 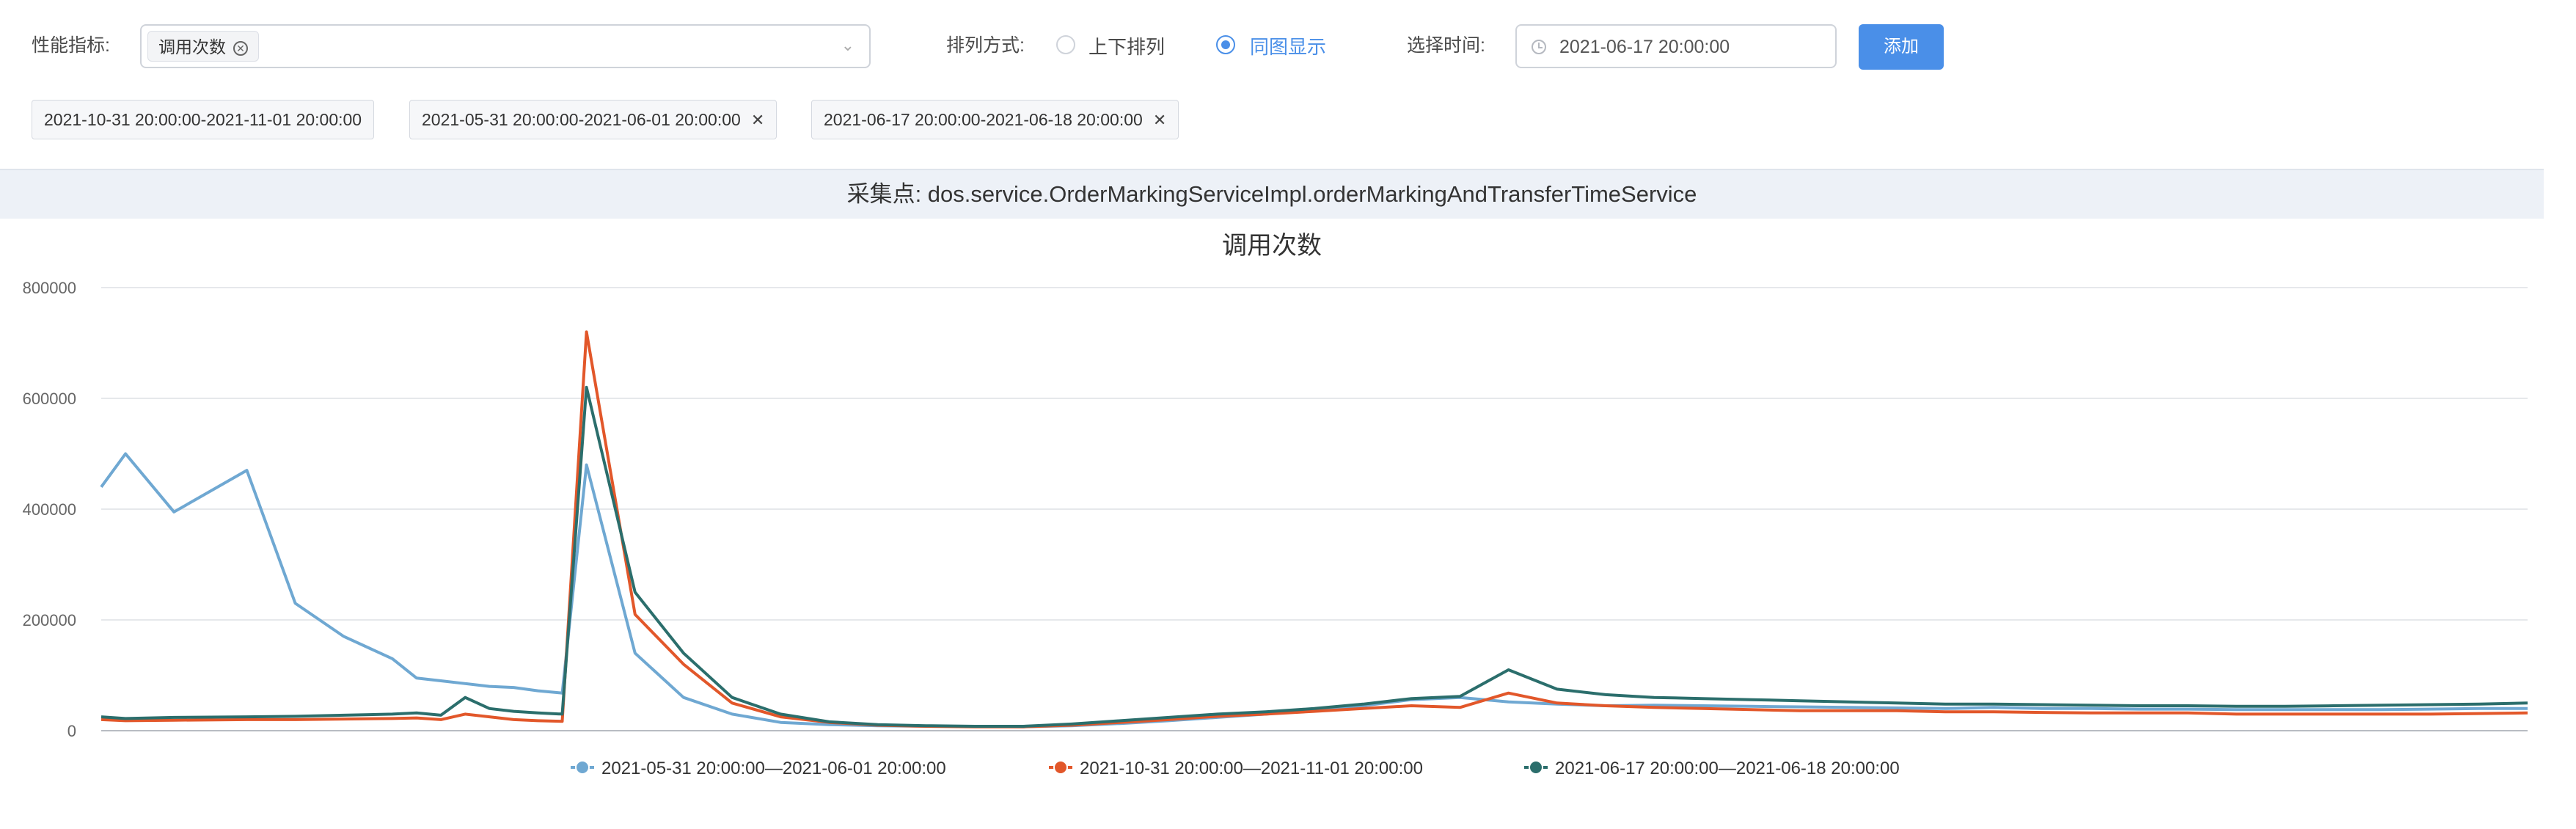 What do you see at coordinates (49, 399) in the screenshot?
I see `y-tick-label: 600000` at bounding box center [49, 399].